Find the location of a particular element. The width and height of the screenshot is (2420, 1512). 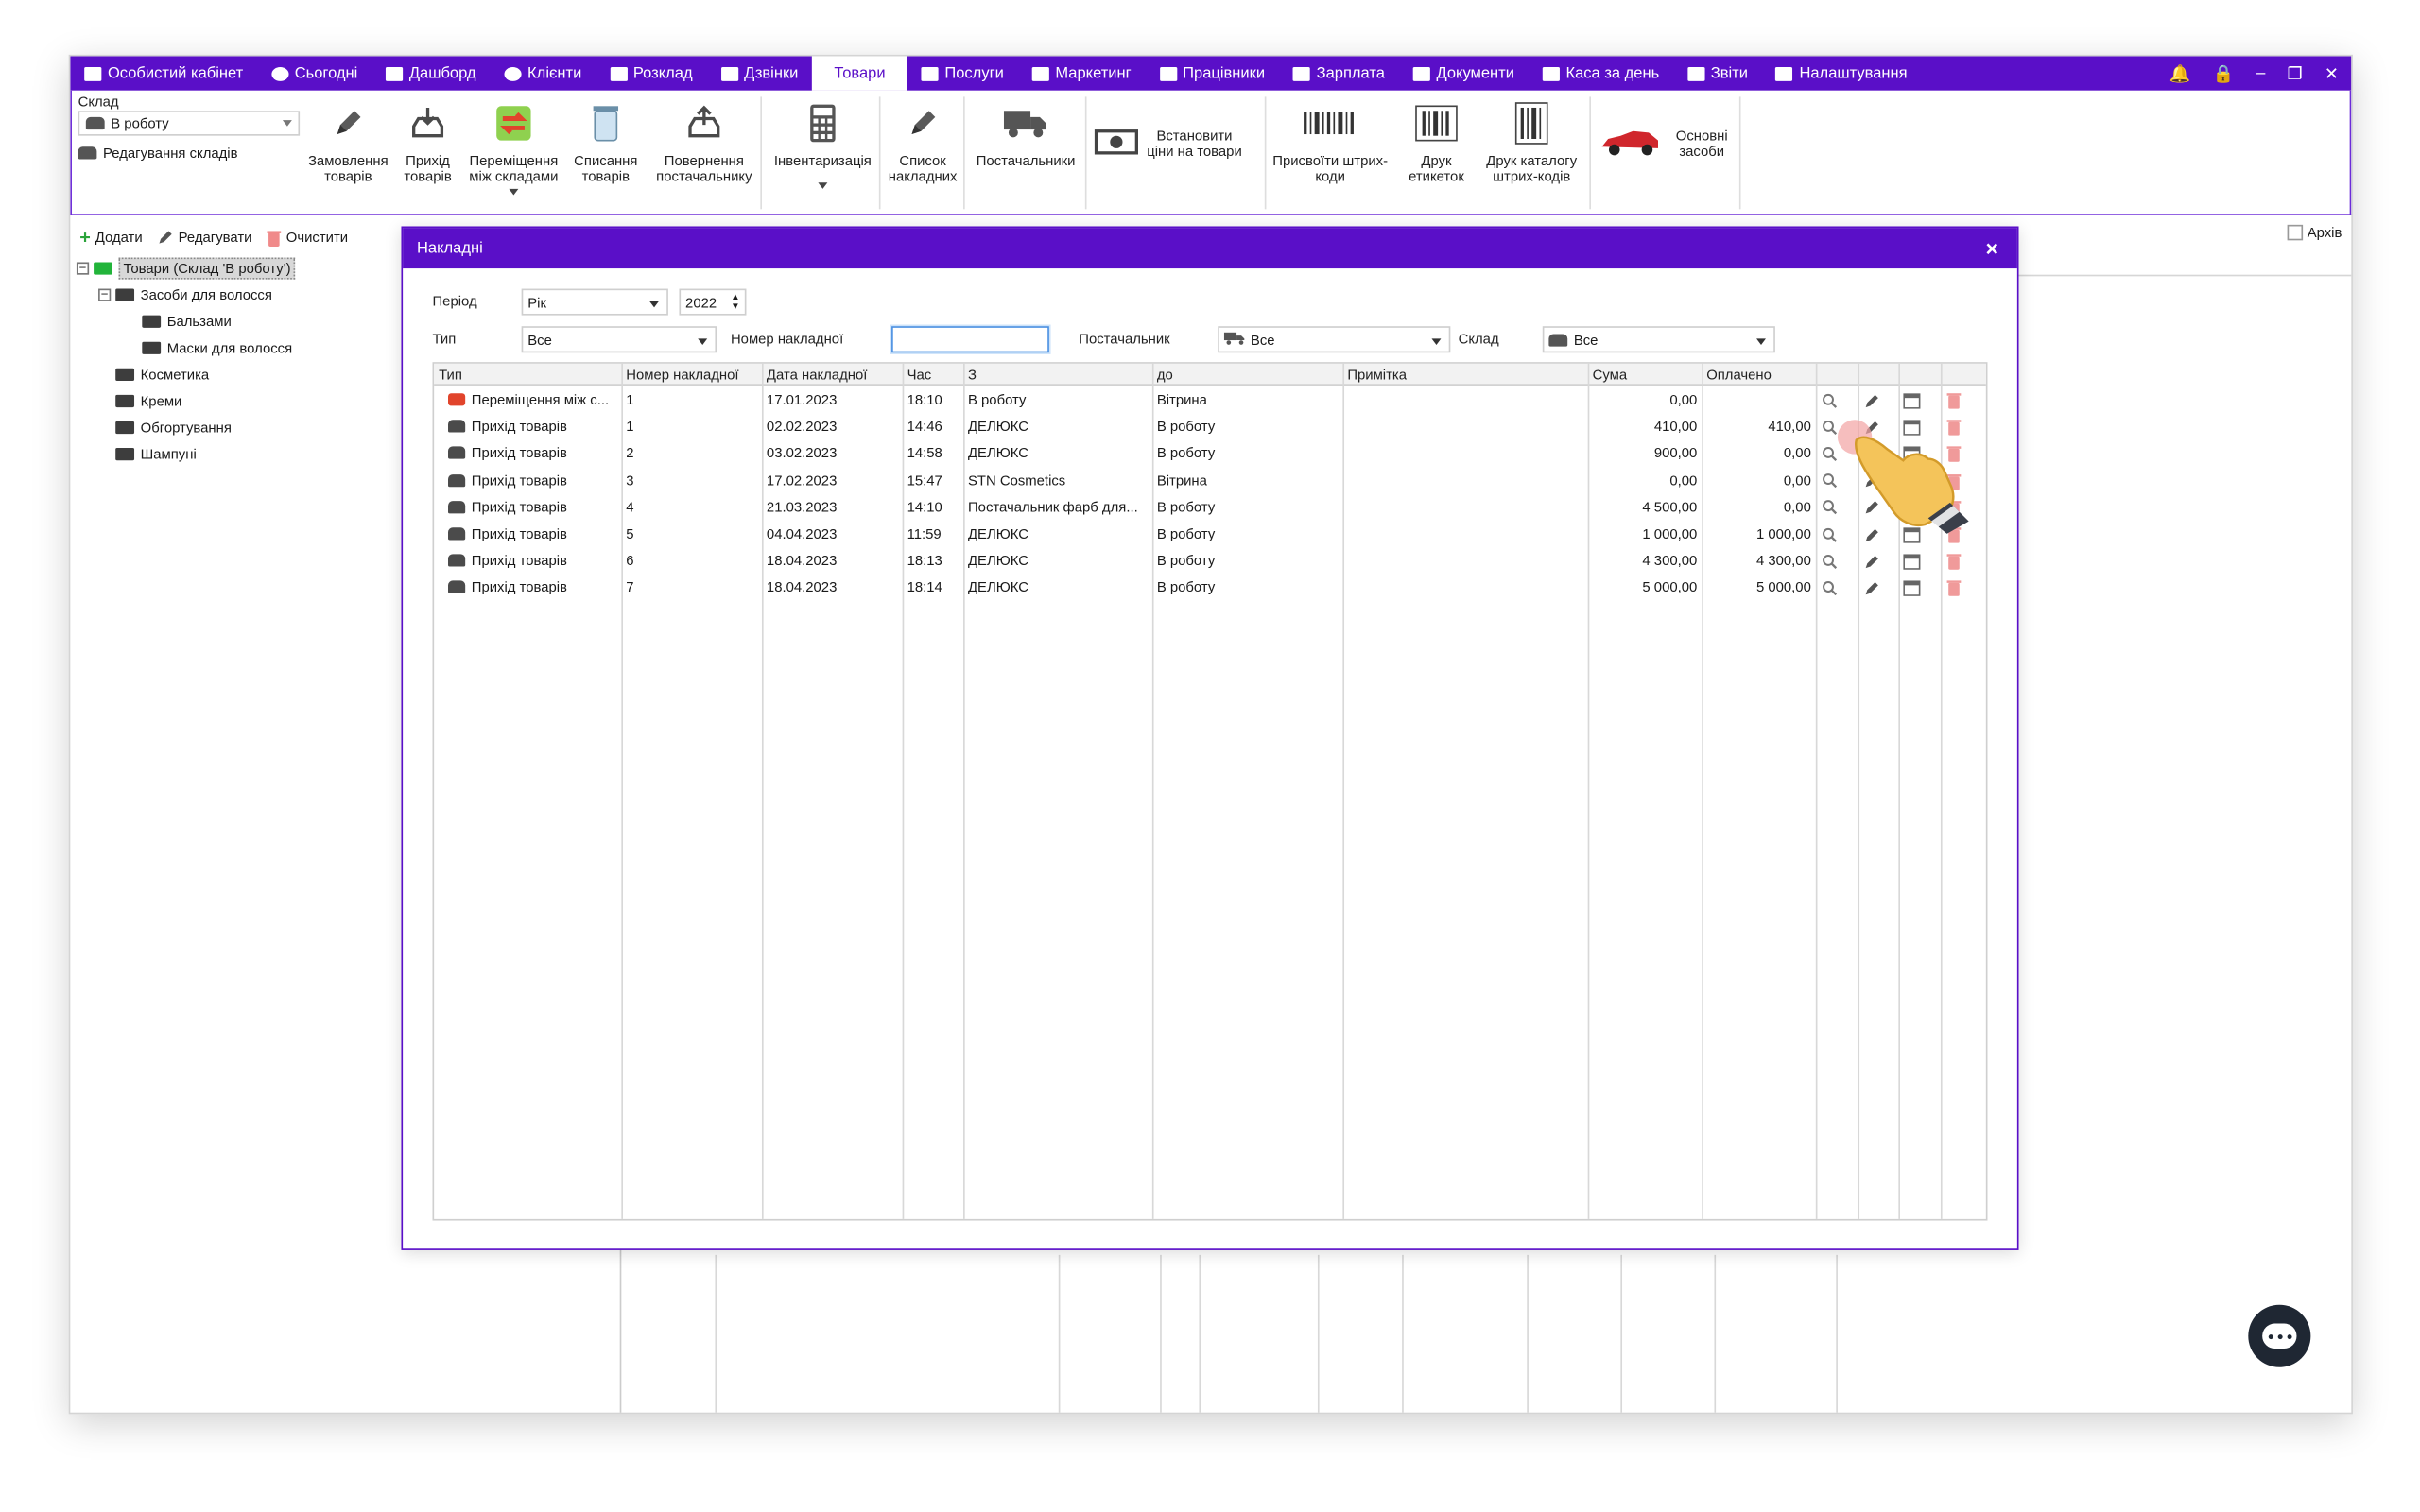

archive-checkbox: Архів is located at coordinates (2314, 232).